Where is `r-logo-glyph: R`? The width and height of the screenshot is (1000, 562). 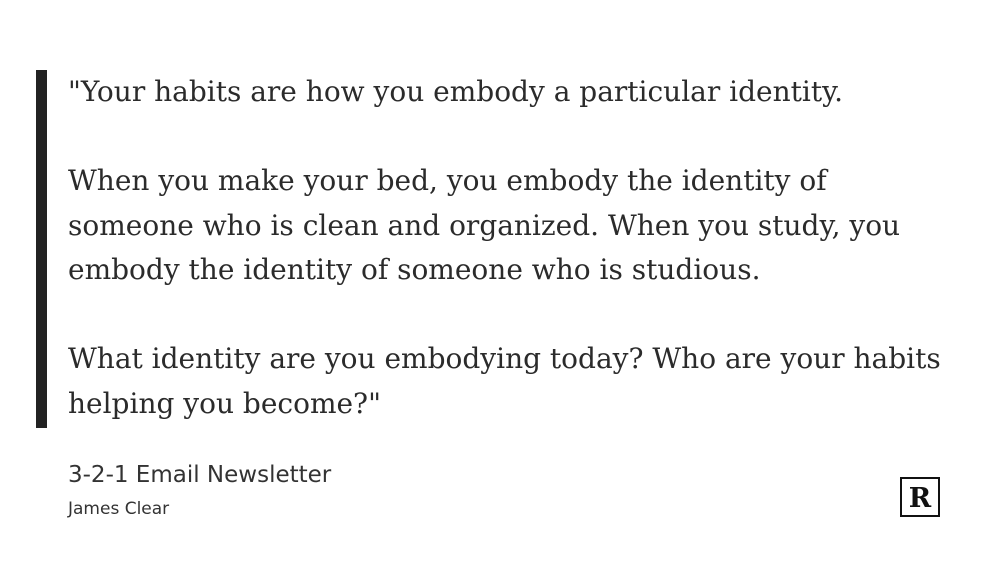 r-logo-glyph: R is located at coordinates (920, 498).